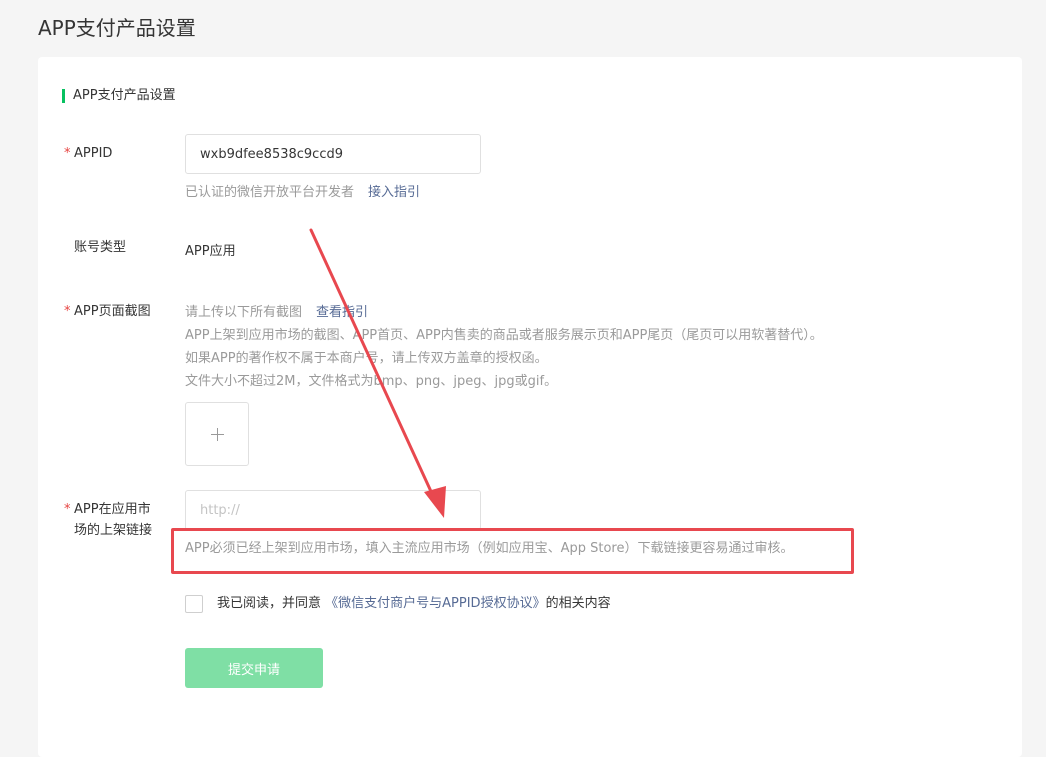  Describe the element at coordinates (93, 153) in the screenshot. I see `appid-label-text: APPID` at that location.